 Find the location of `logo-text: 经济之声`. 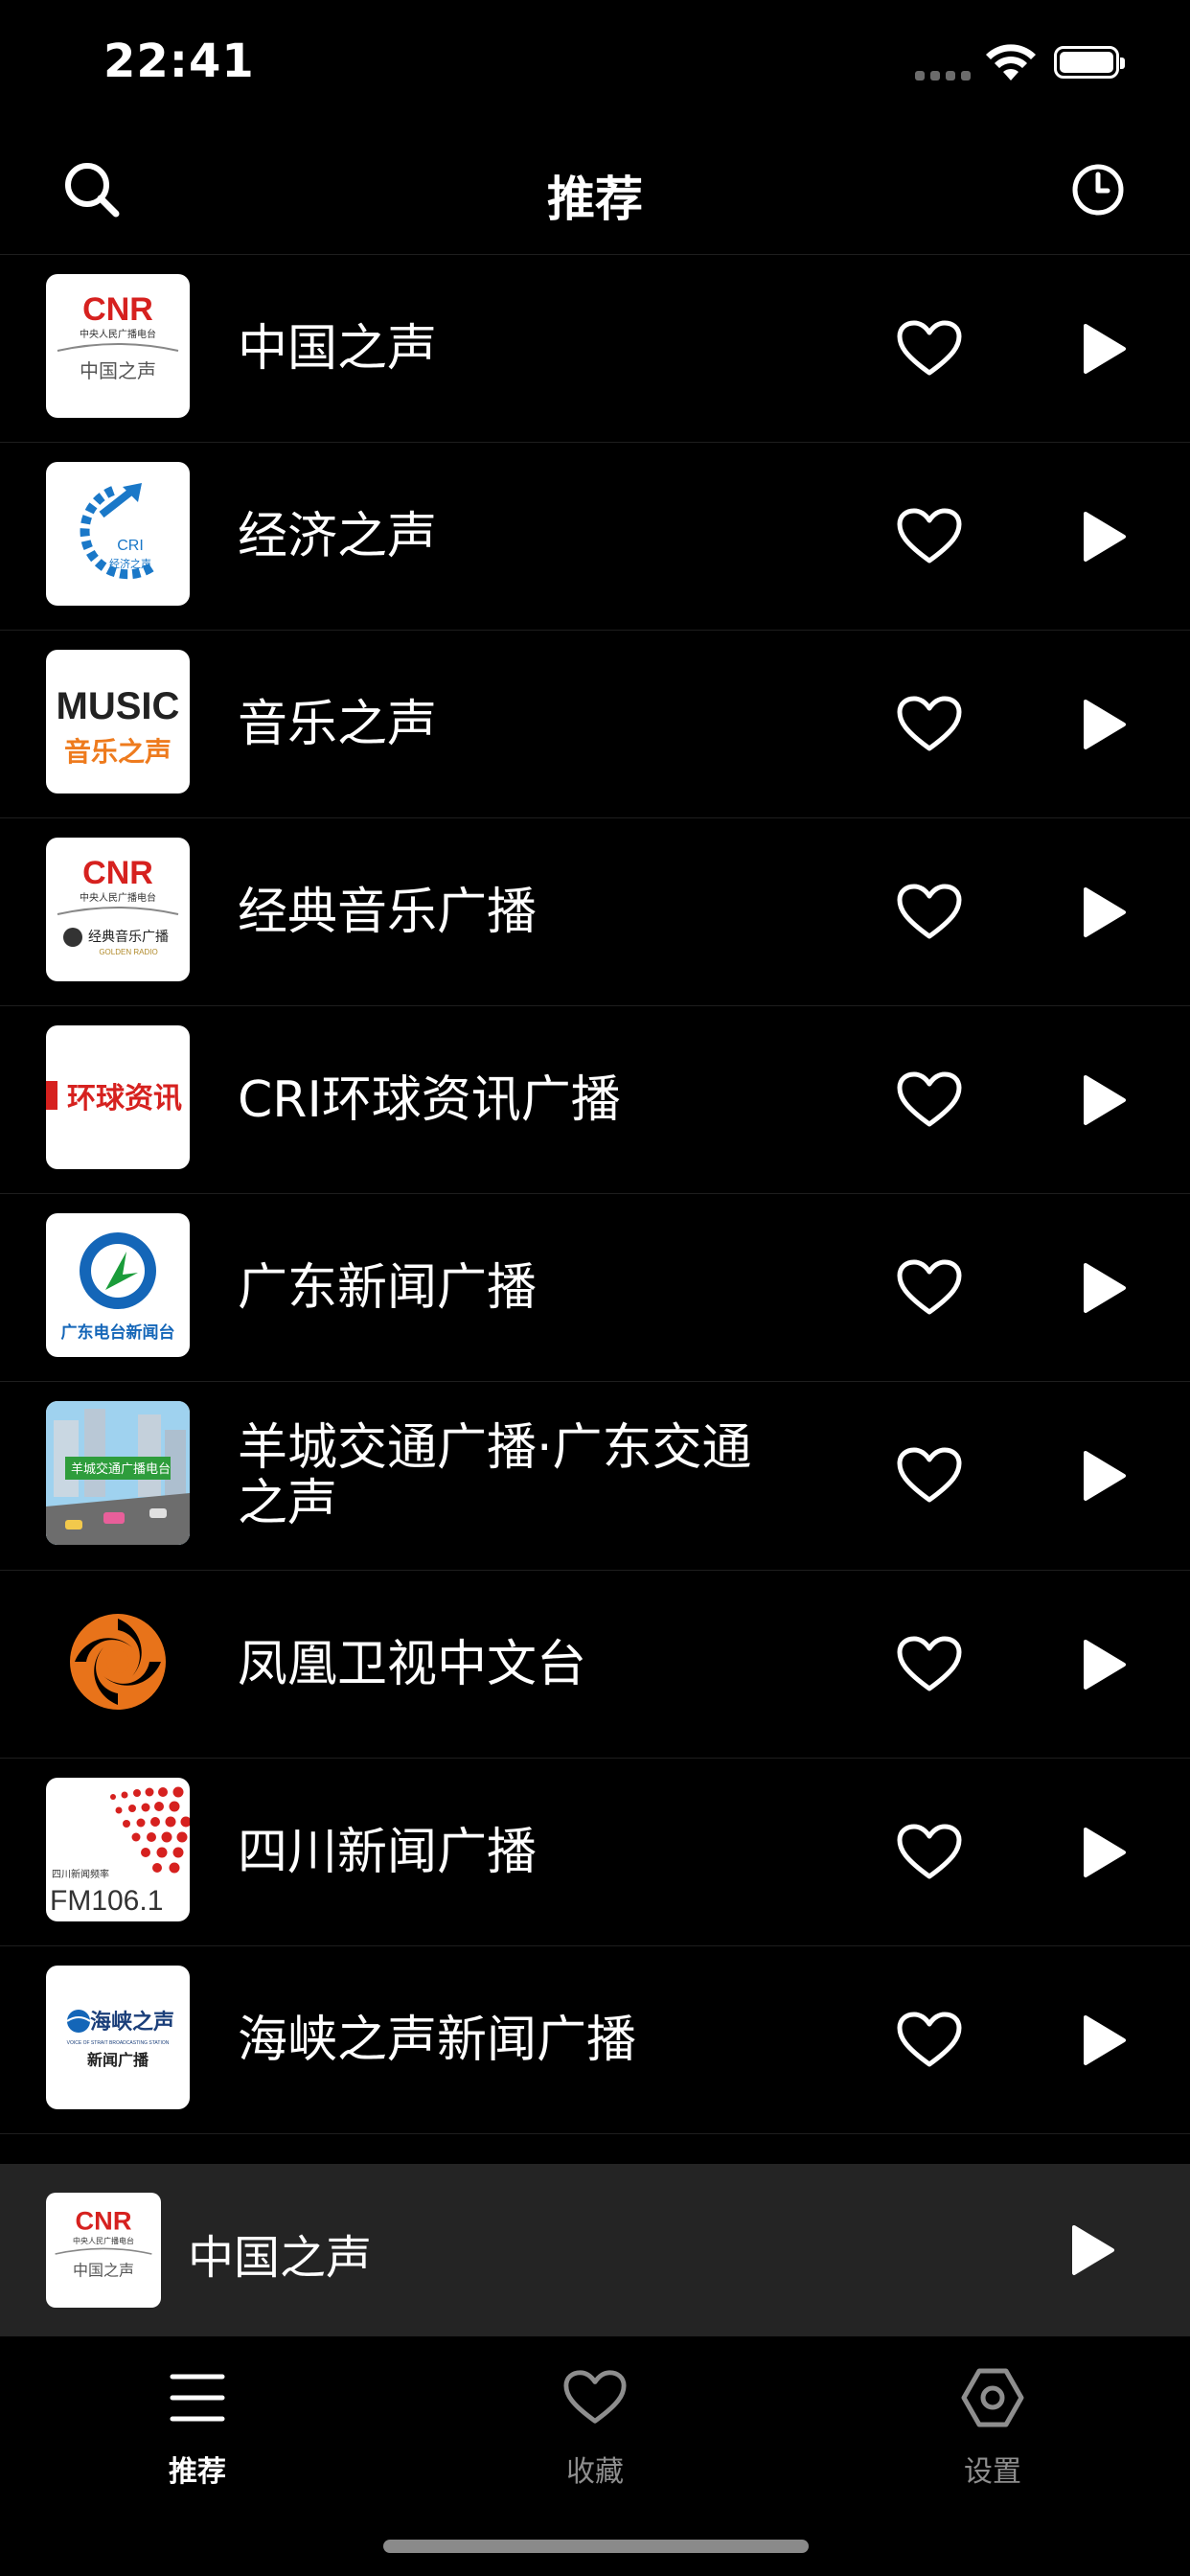

logo-text: 经济之声 is located at coordinates (130, 563).